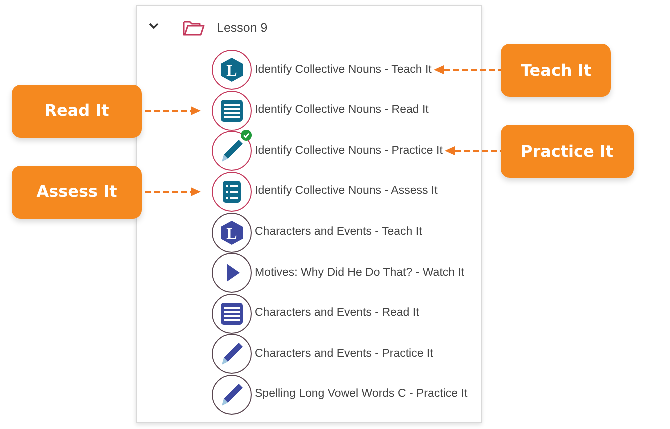  I want to click on activity-link: Characters and Events - Read It, so click(337, 313).